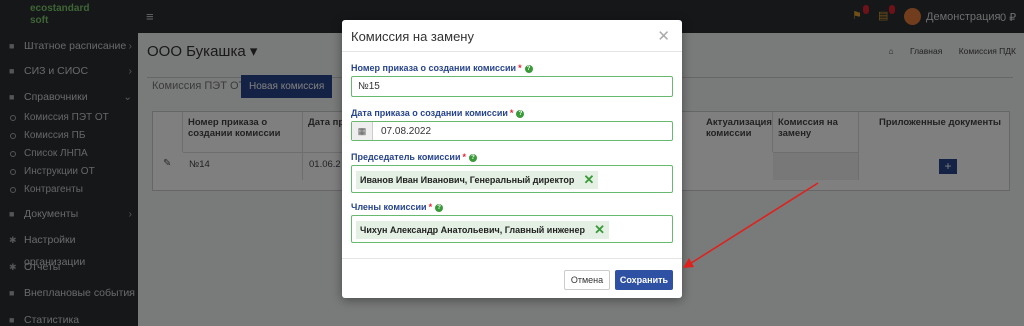 The height and width of the screenshot is (326, 1024). Describe the element at coordinates (512, 36) in the screenshot. I see `modal-header: Комиссия на замену ✕` at that location.